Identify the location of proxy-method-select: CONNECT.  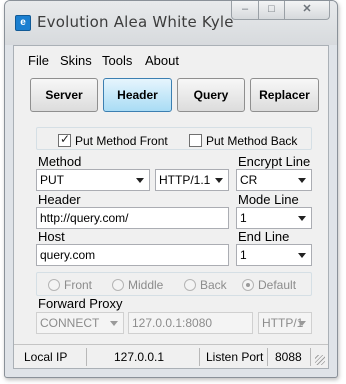
(80, 323).